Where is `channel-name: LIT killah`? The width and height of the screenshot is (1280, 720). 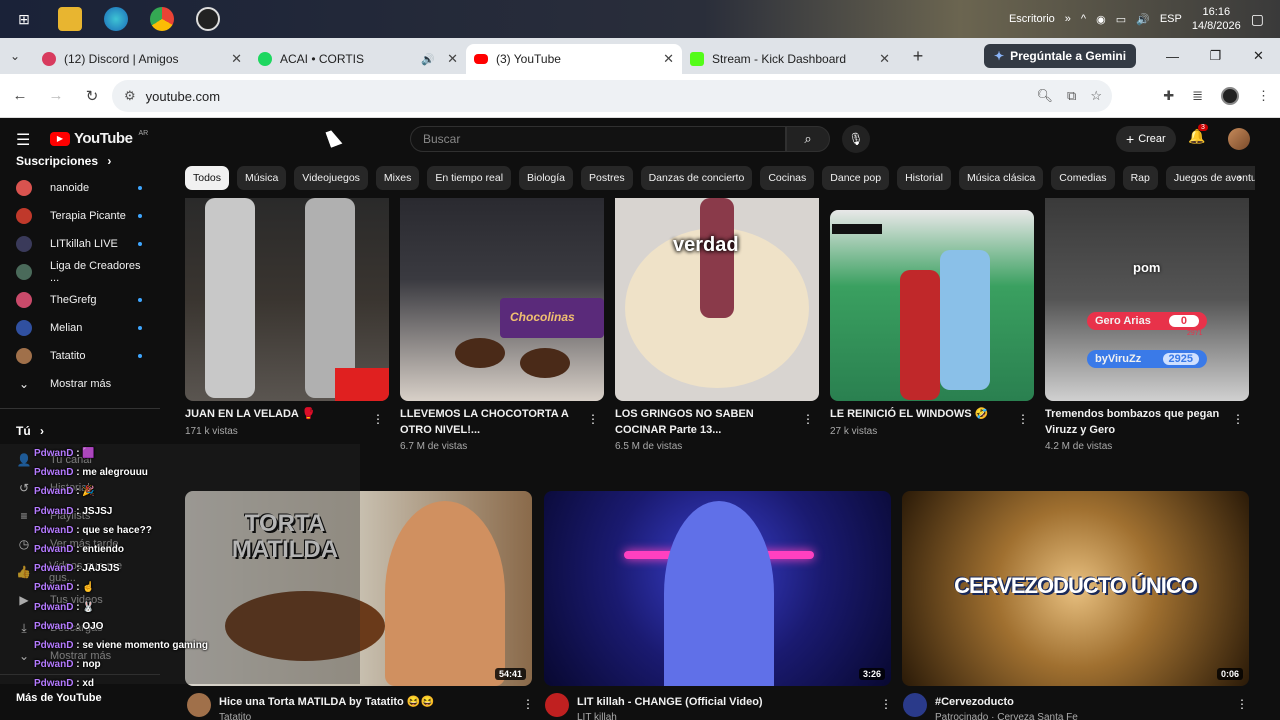 channel-name: LIT killah is located at coordinates (597, 716).